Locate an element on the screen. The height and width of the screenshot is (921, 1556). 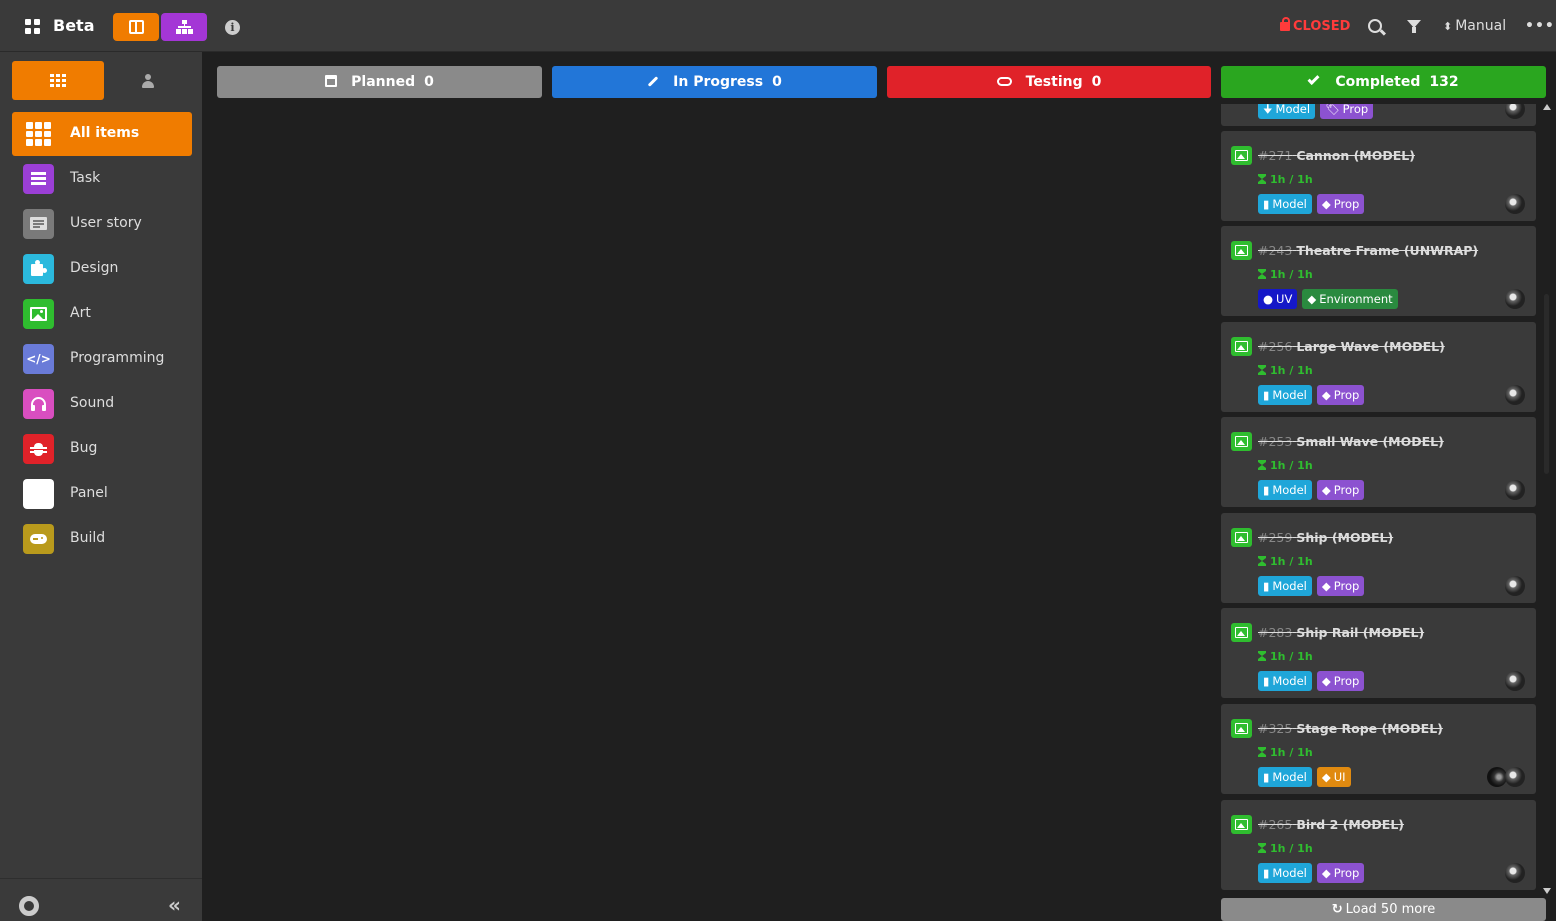
sidebar-item-art: Art is located at coordinates (102, 314).